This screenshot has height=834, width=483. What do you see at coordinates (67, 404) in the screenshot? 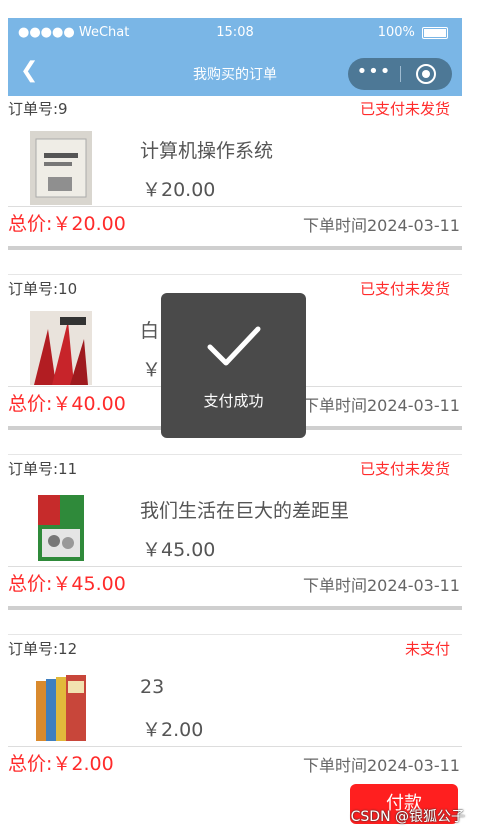
I see `order-total: 总价:￥40.00` at bounding box center [67, 404].